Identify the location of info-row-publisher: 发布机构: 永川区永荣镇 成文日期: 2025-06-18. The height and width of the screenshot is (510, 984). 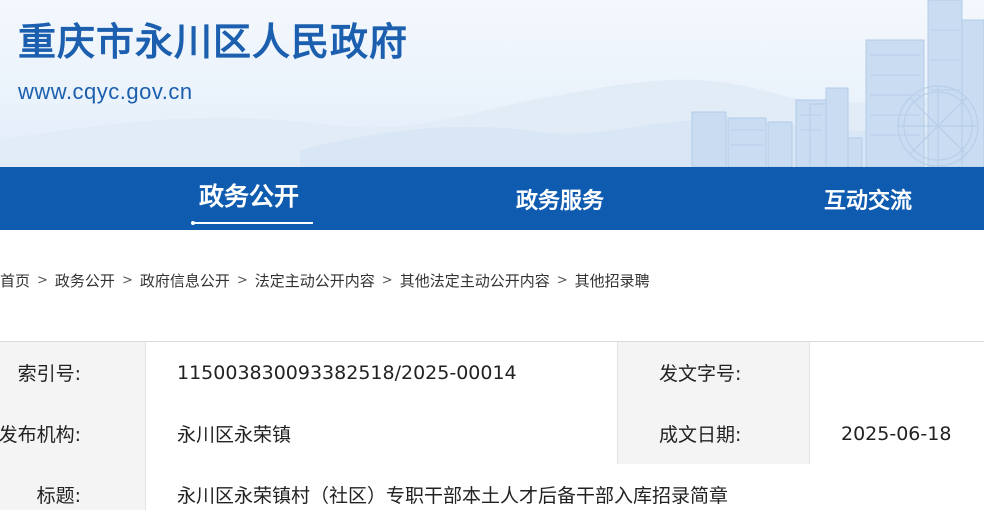
(492, 433).